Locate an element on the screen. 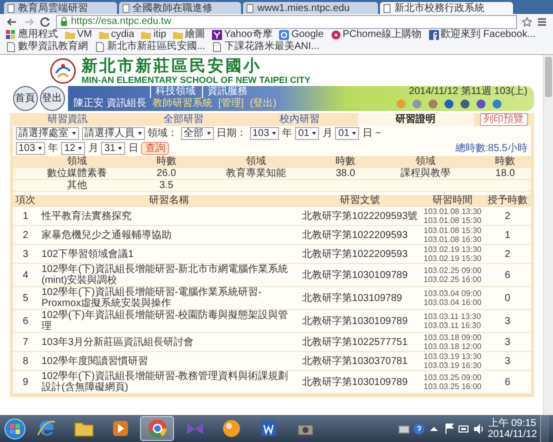 Image resolution: width=553 pixels, height=442 pixels. table-cell: 9 is located at coordinates (25, 382).